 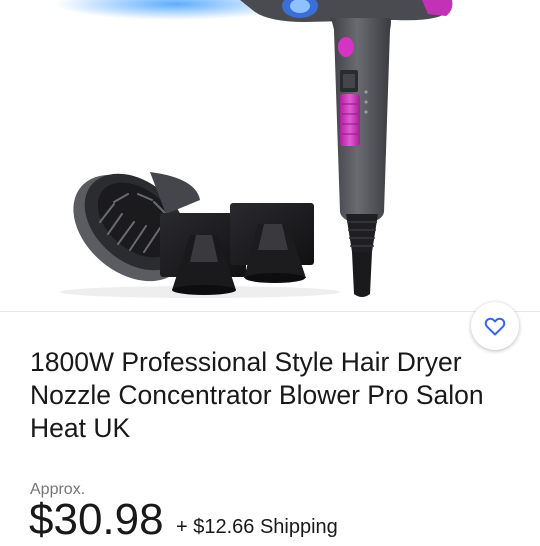 What do you see at coordinates (350, 120) in the screenshot?
I see `heat-slider` at bounding box center [350, 120].